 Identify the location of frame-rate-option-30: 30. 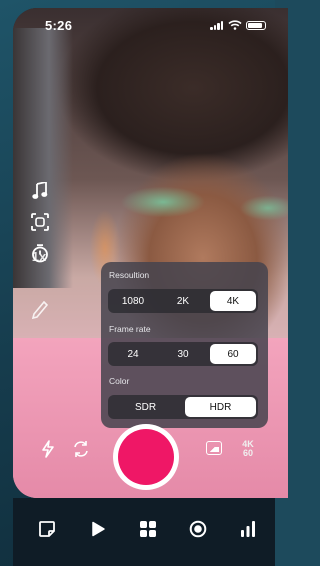
(183, 354).